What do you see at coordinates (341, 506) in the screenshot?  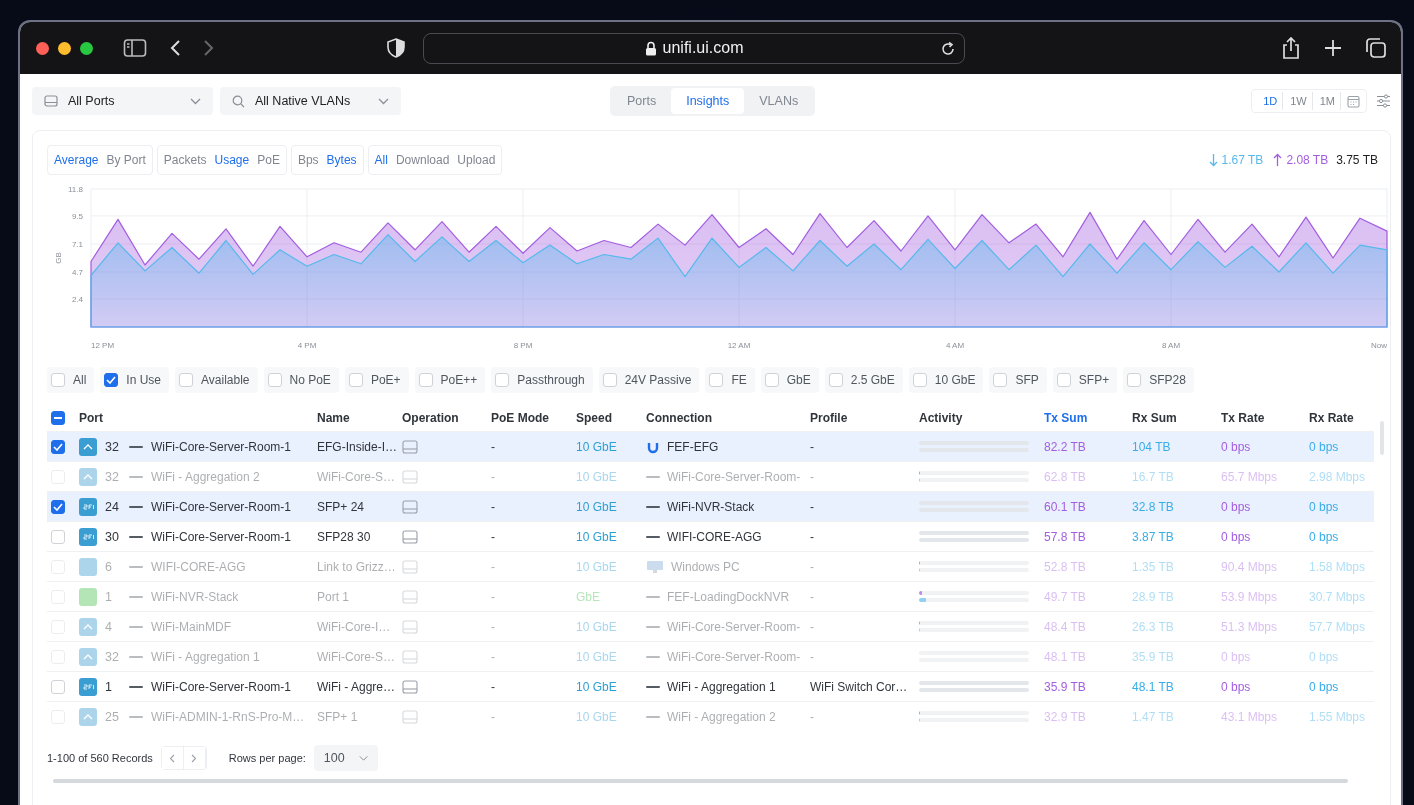 I see `port-name: SFP+ 24` at bounding box center [341, 506].